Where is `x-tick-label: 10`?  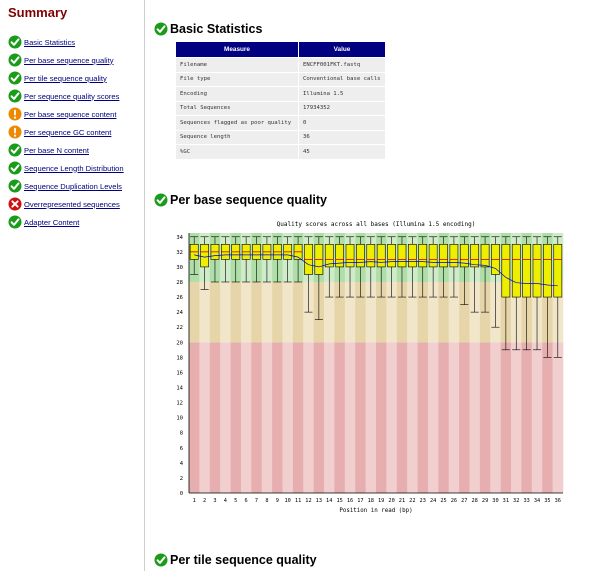
x-tick-label: 10 is located at coordinates (287, 501).